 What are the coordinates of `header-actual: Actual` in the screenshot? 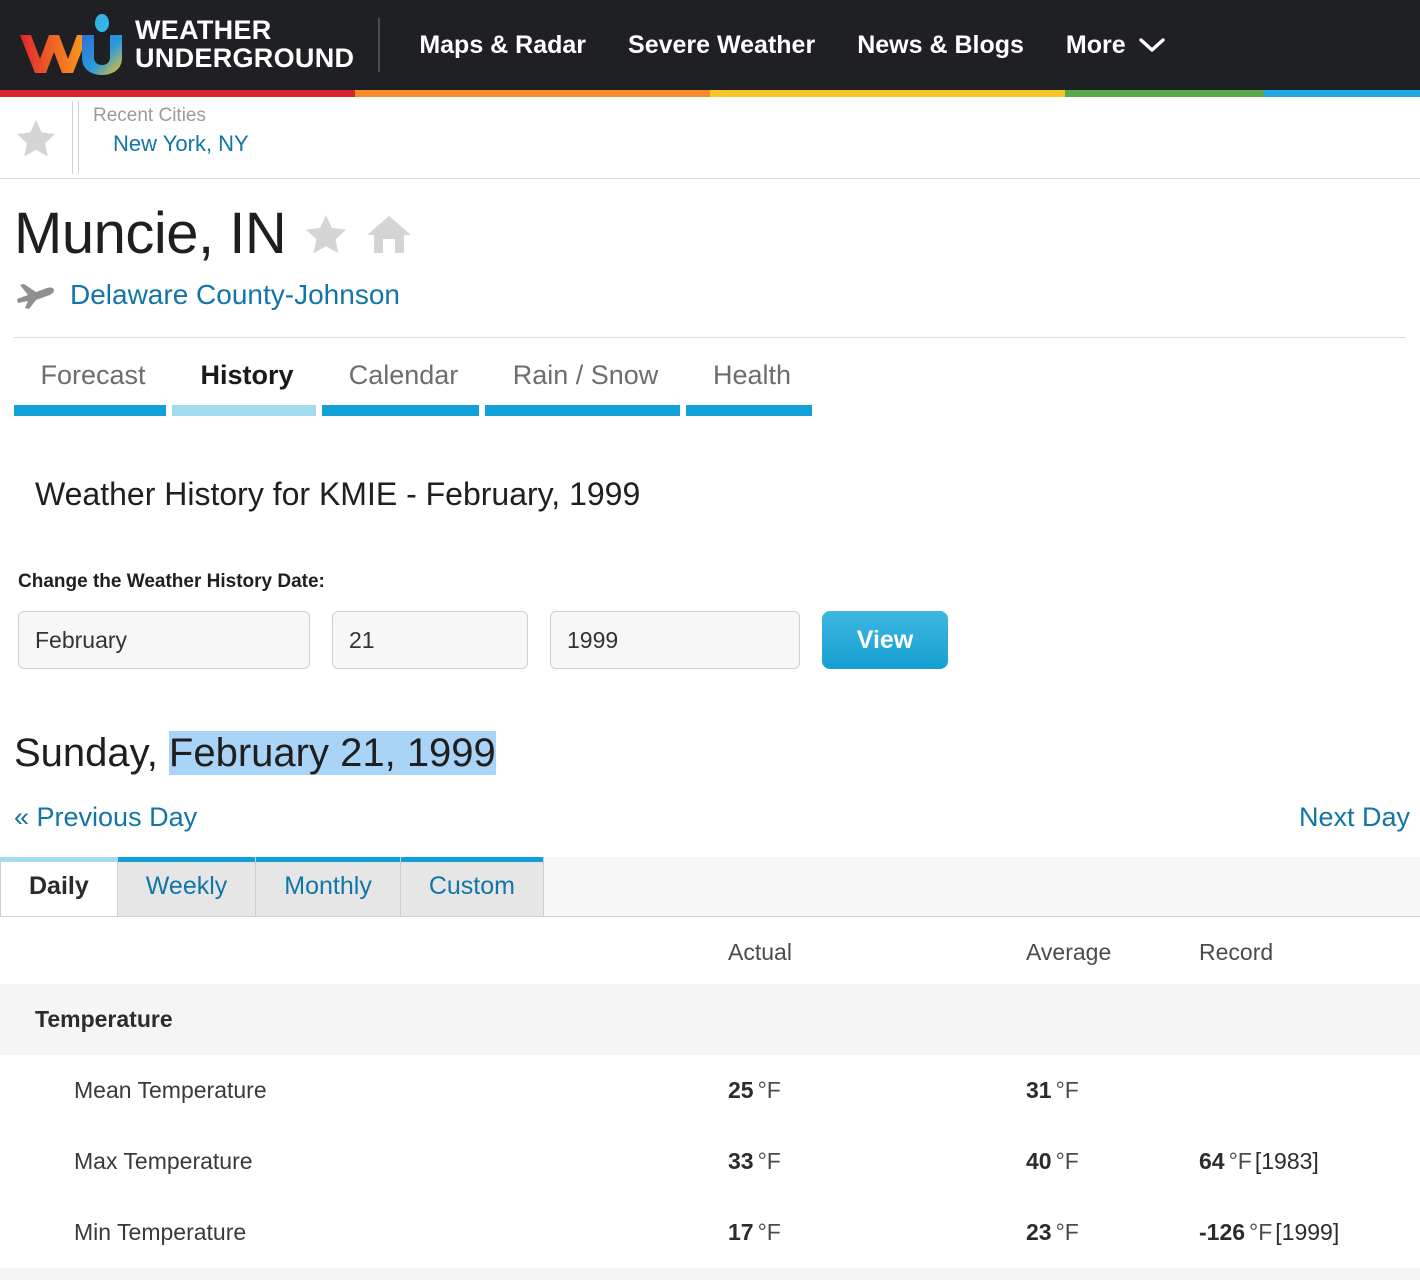 It's located at (760, 952).